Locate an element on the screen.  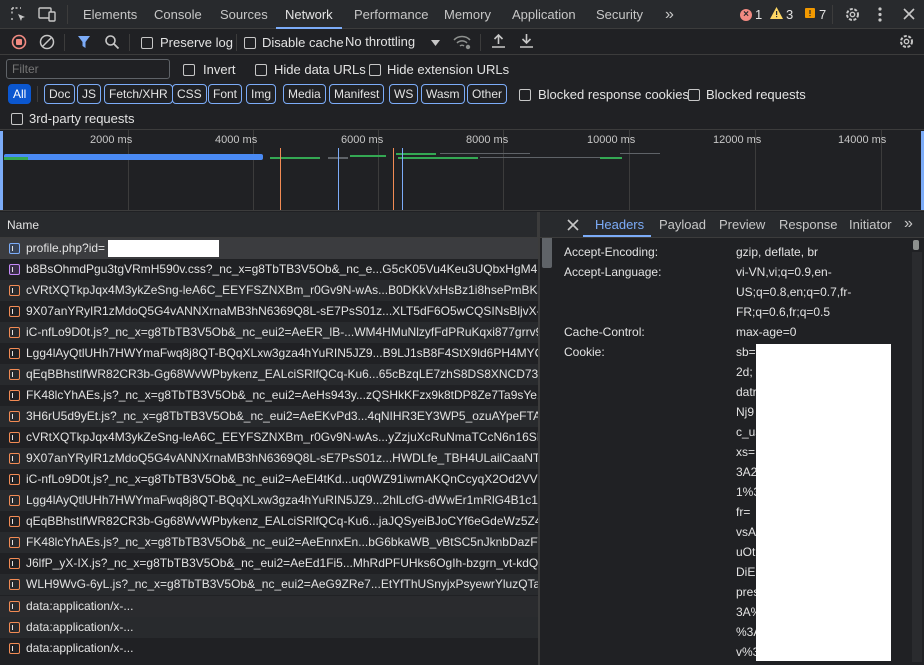
request-table-header: Name is located at coordinates (269, 225).